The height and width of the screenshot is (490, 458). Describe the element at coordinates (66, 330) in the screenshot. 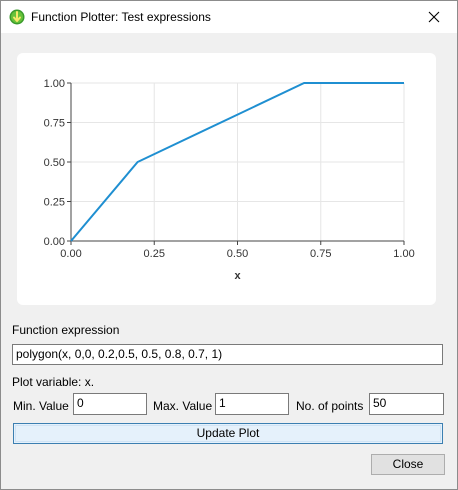

I see `function-expression-label: Function expression` at that location.